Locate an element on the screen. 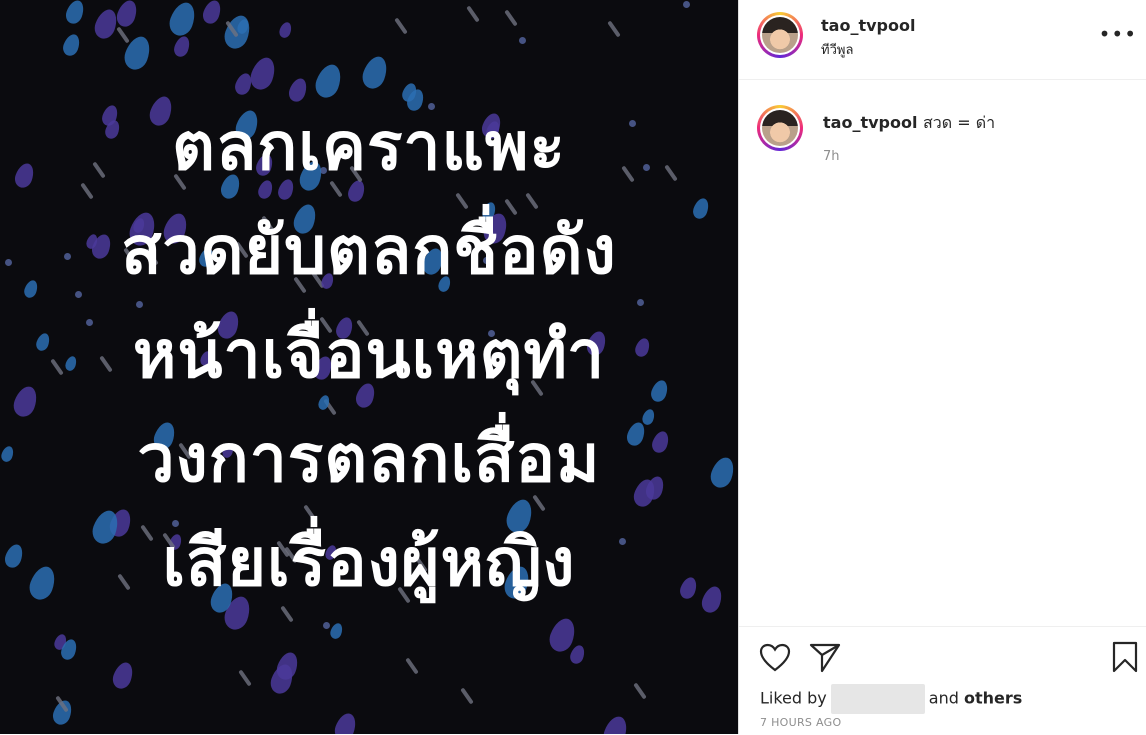 Image resolution: width=1146 pixels, height=735 pixels. caption: tao_tvpool สวด = ด่า is located at coordinates (909, 123).